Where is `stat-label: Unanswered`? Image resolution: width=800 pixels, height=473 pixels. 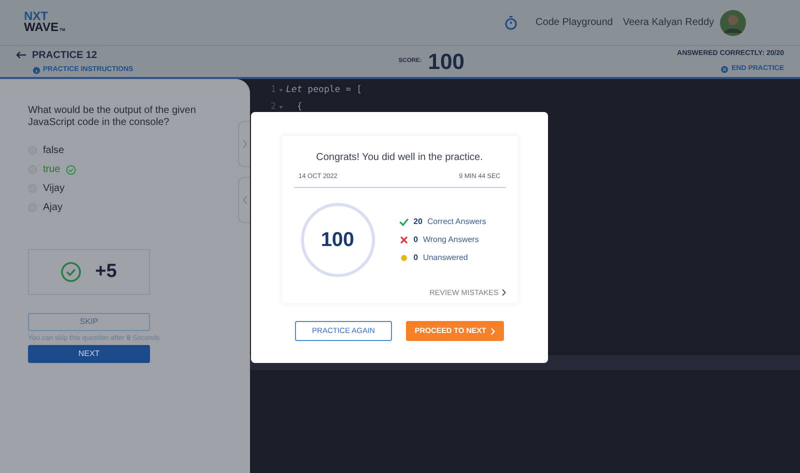 stat-label: Unanswered is located at coordinates (445, 258).